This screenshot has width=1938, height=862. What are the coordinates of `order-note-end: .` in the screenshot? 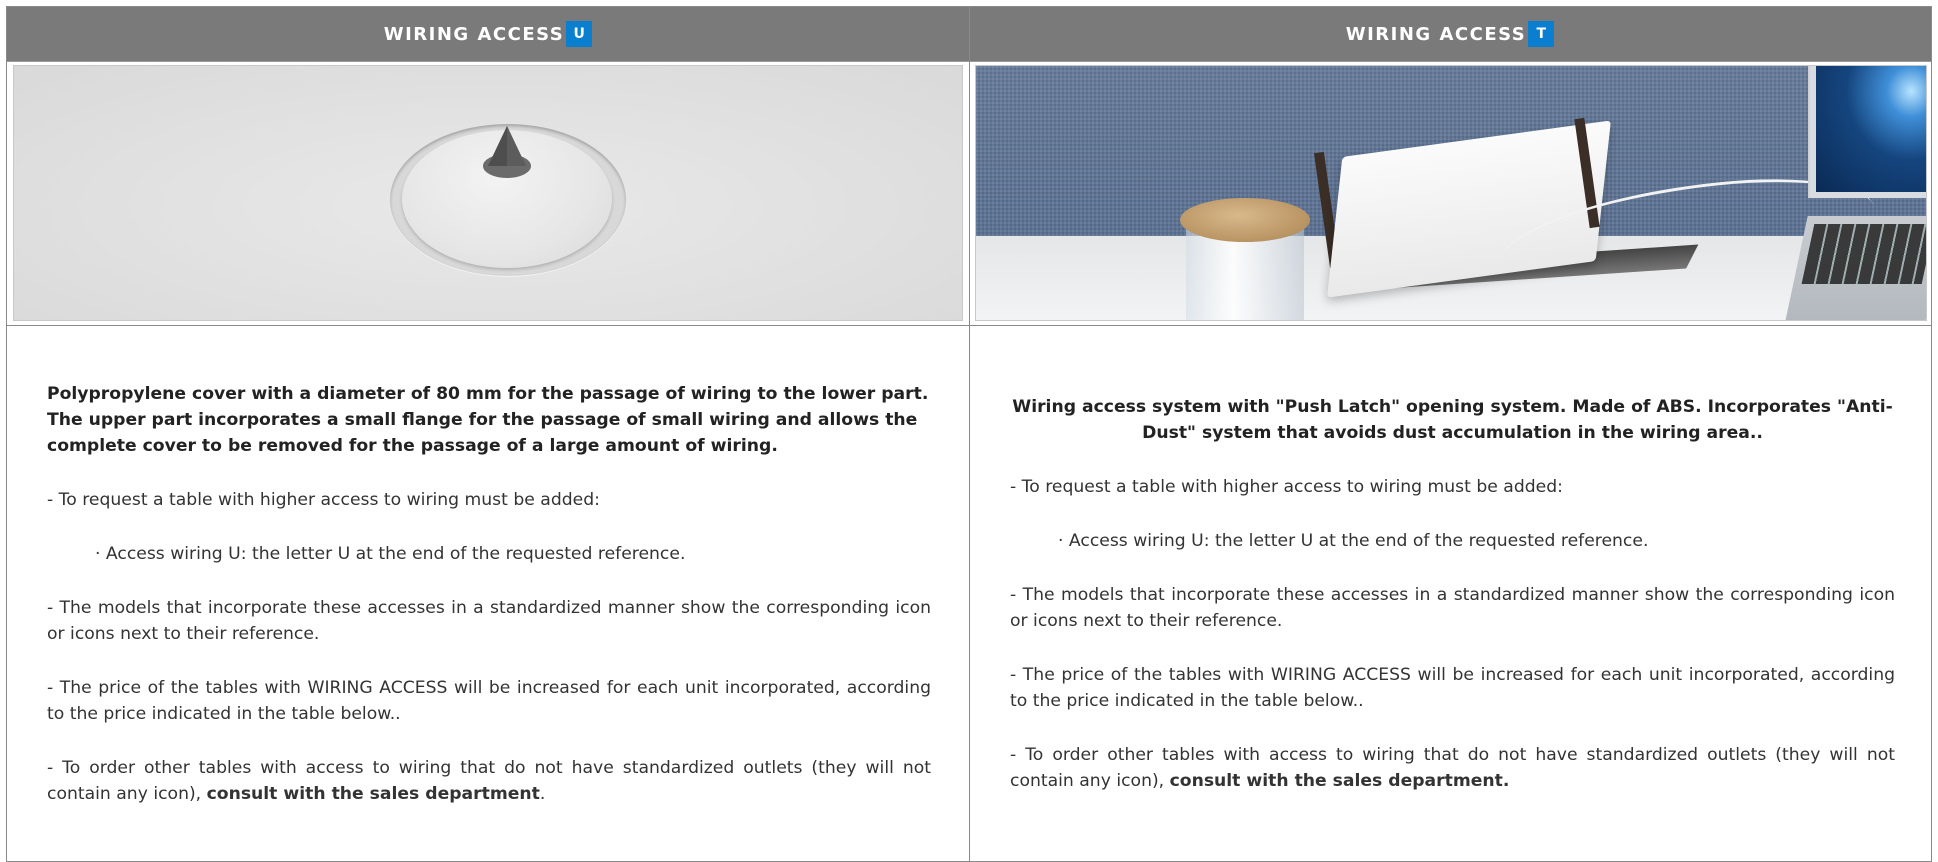 It's located at (542, 793).